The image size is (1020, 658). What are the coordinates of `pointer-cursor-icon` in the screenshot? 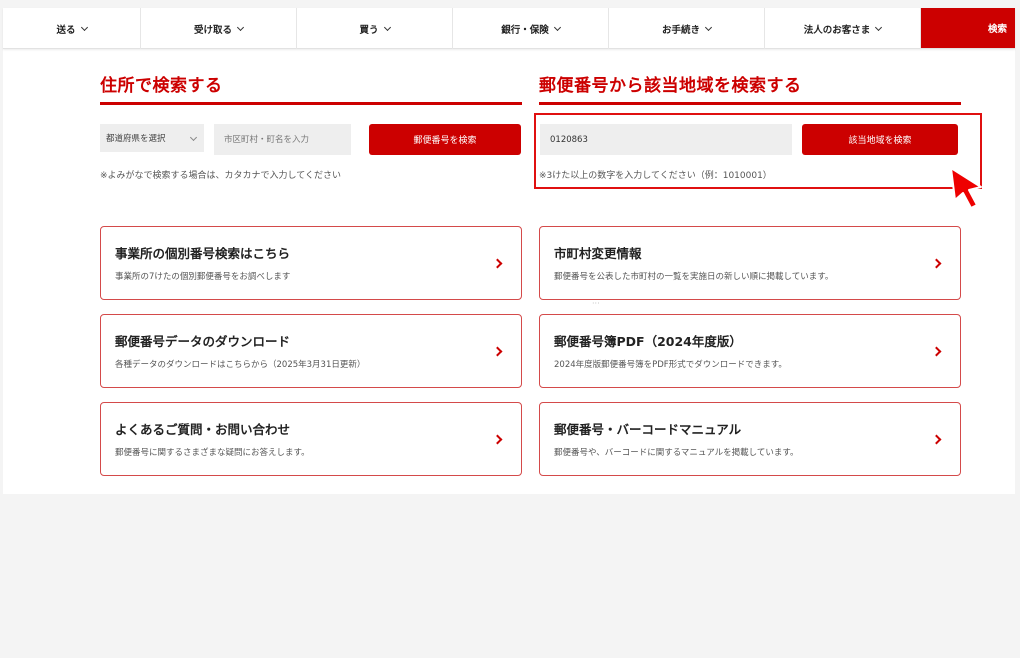 It's located at (966, 188).